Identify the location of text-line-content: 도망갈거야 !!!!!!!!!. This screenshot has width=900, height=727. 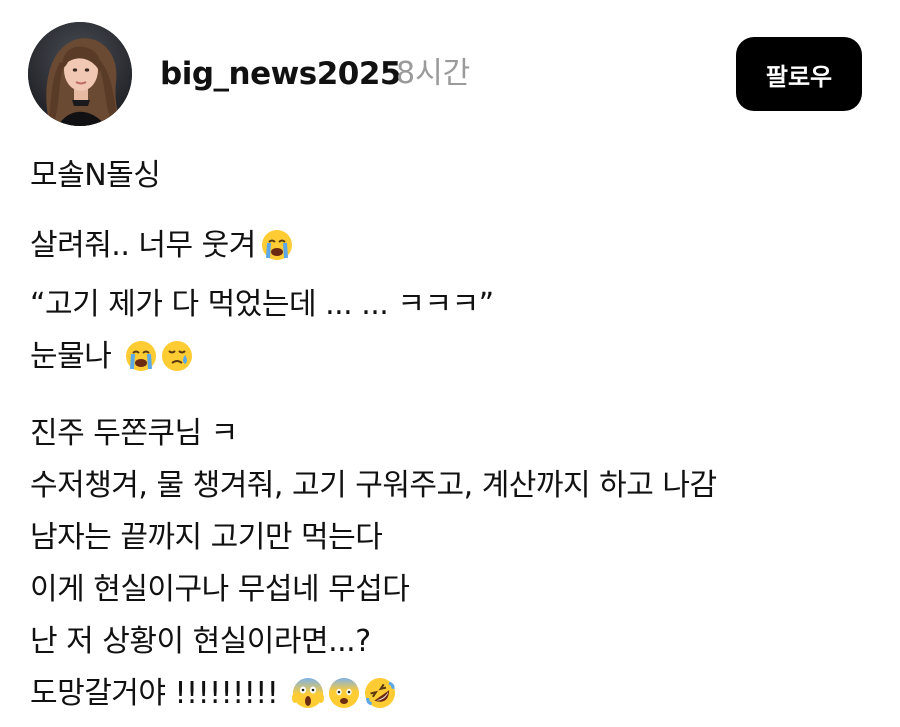
(159, 693).